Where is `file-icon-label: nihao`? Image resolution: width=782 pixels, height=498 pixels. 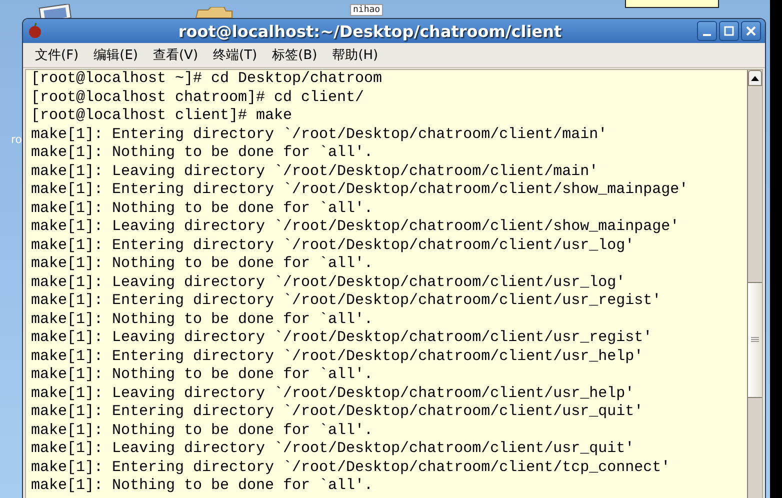 file-icon-label: nihao is located at coordinates (367, 10).